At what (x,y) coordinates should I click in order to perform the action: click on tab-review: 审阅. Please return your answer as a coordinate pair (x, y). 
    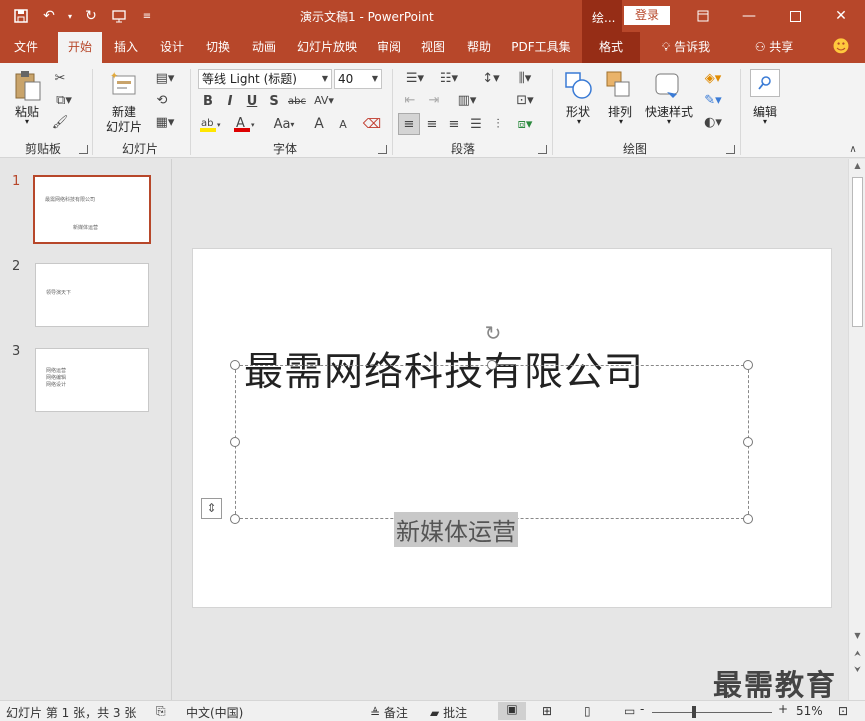
    Looking at the image, I should click on (389, 47).